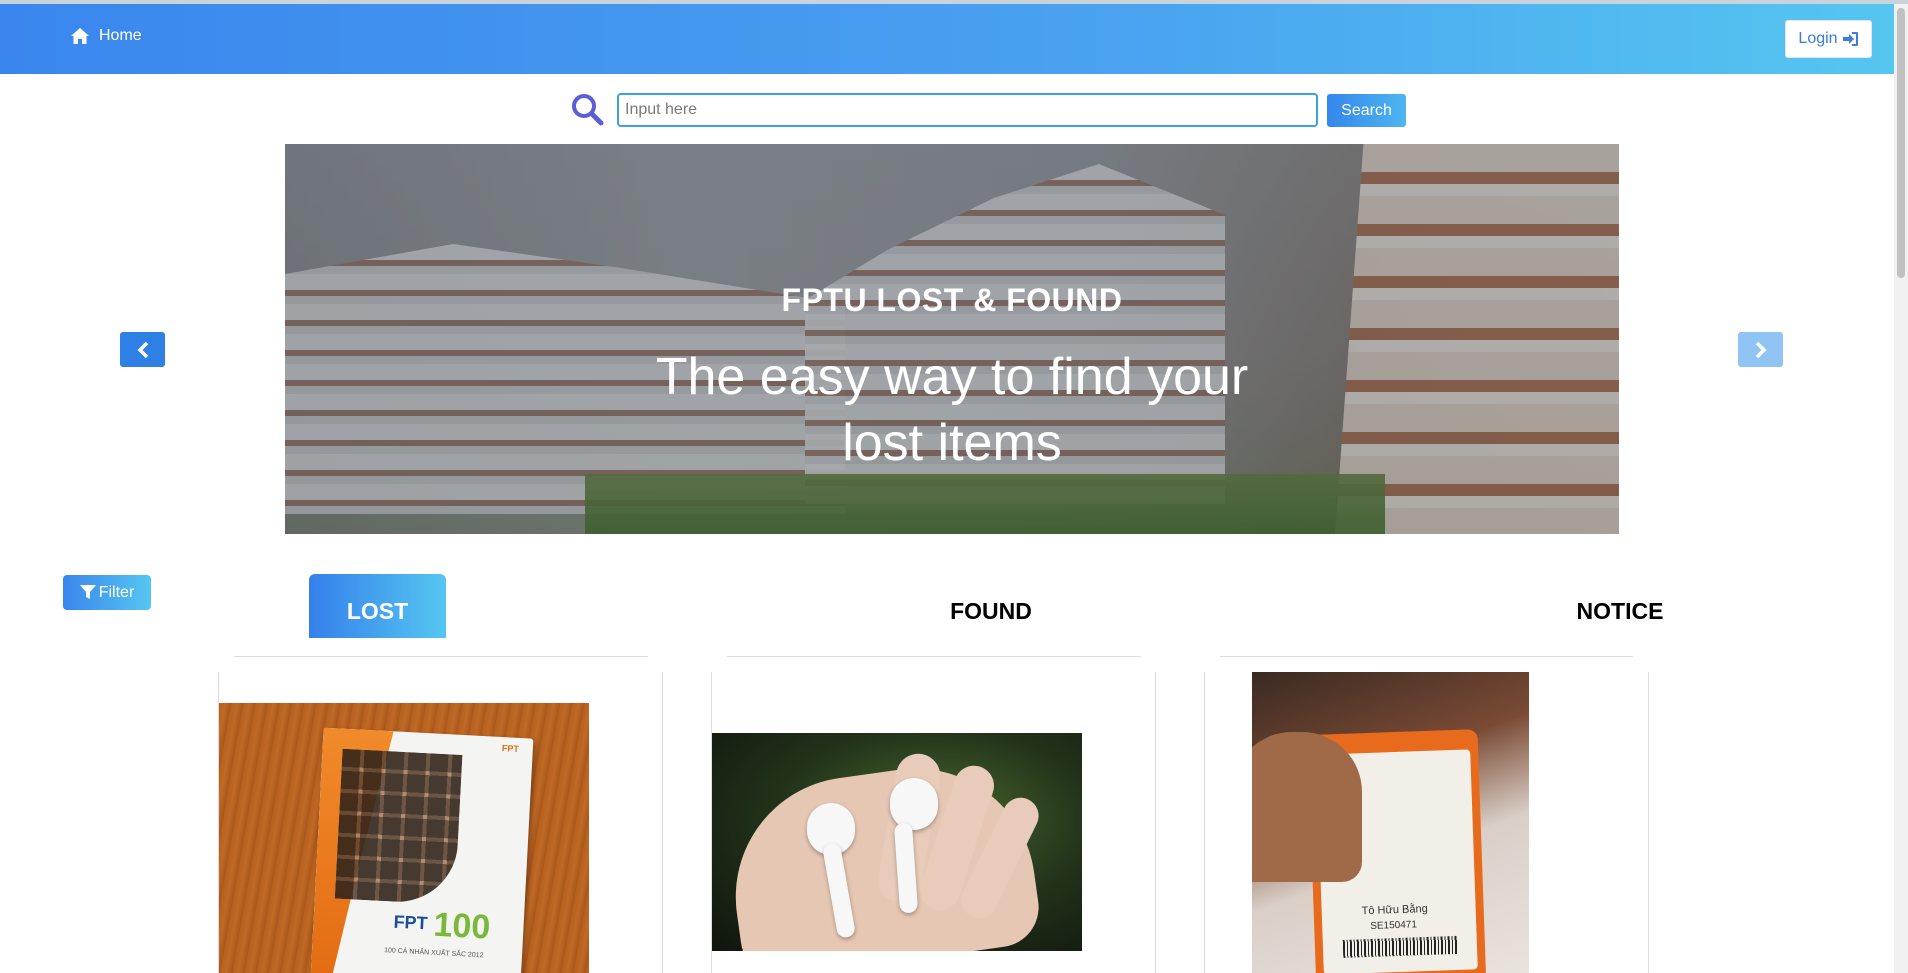 Image resolution: width=1908 pixels, height=973 pixels. I want to click on home-link: Home, so click(106, 36).